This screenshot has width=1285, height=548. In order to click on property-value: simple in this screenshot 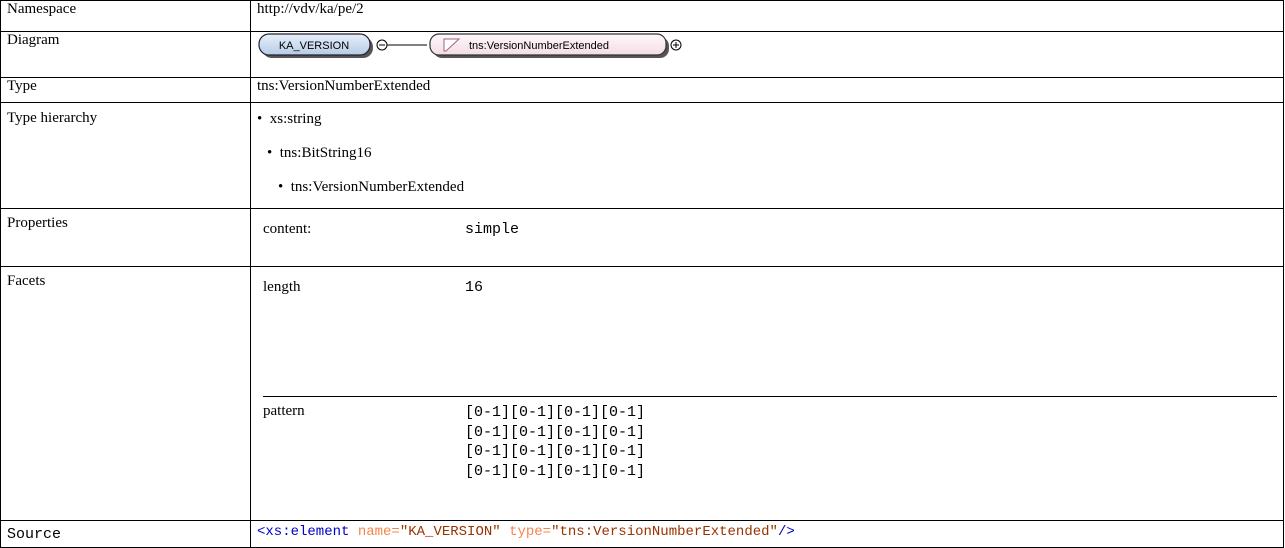, I will do `click(492, 229)`.